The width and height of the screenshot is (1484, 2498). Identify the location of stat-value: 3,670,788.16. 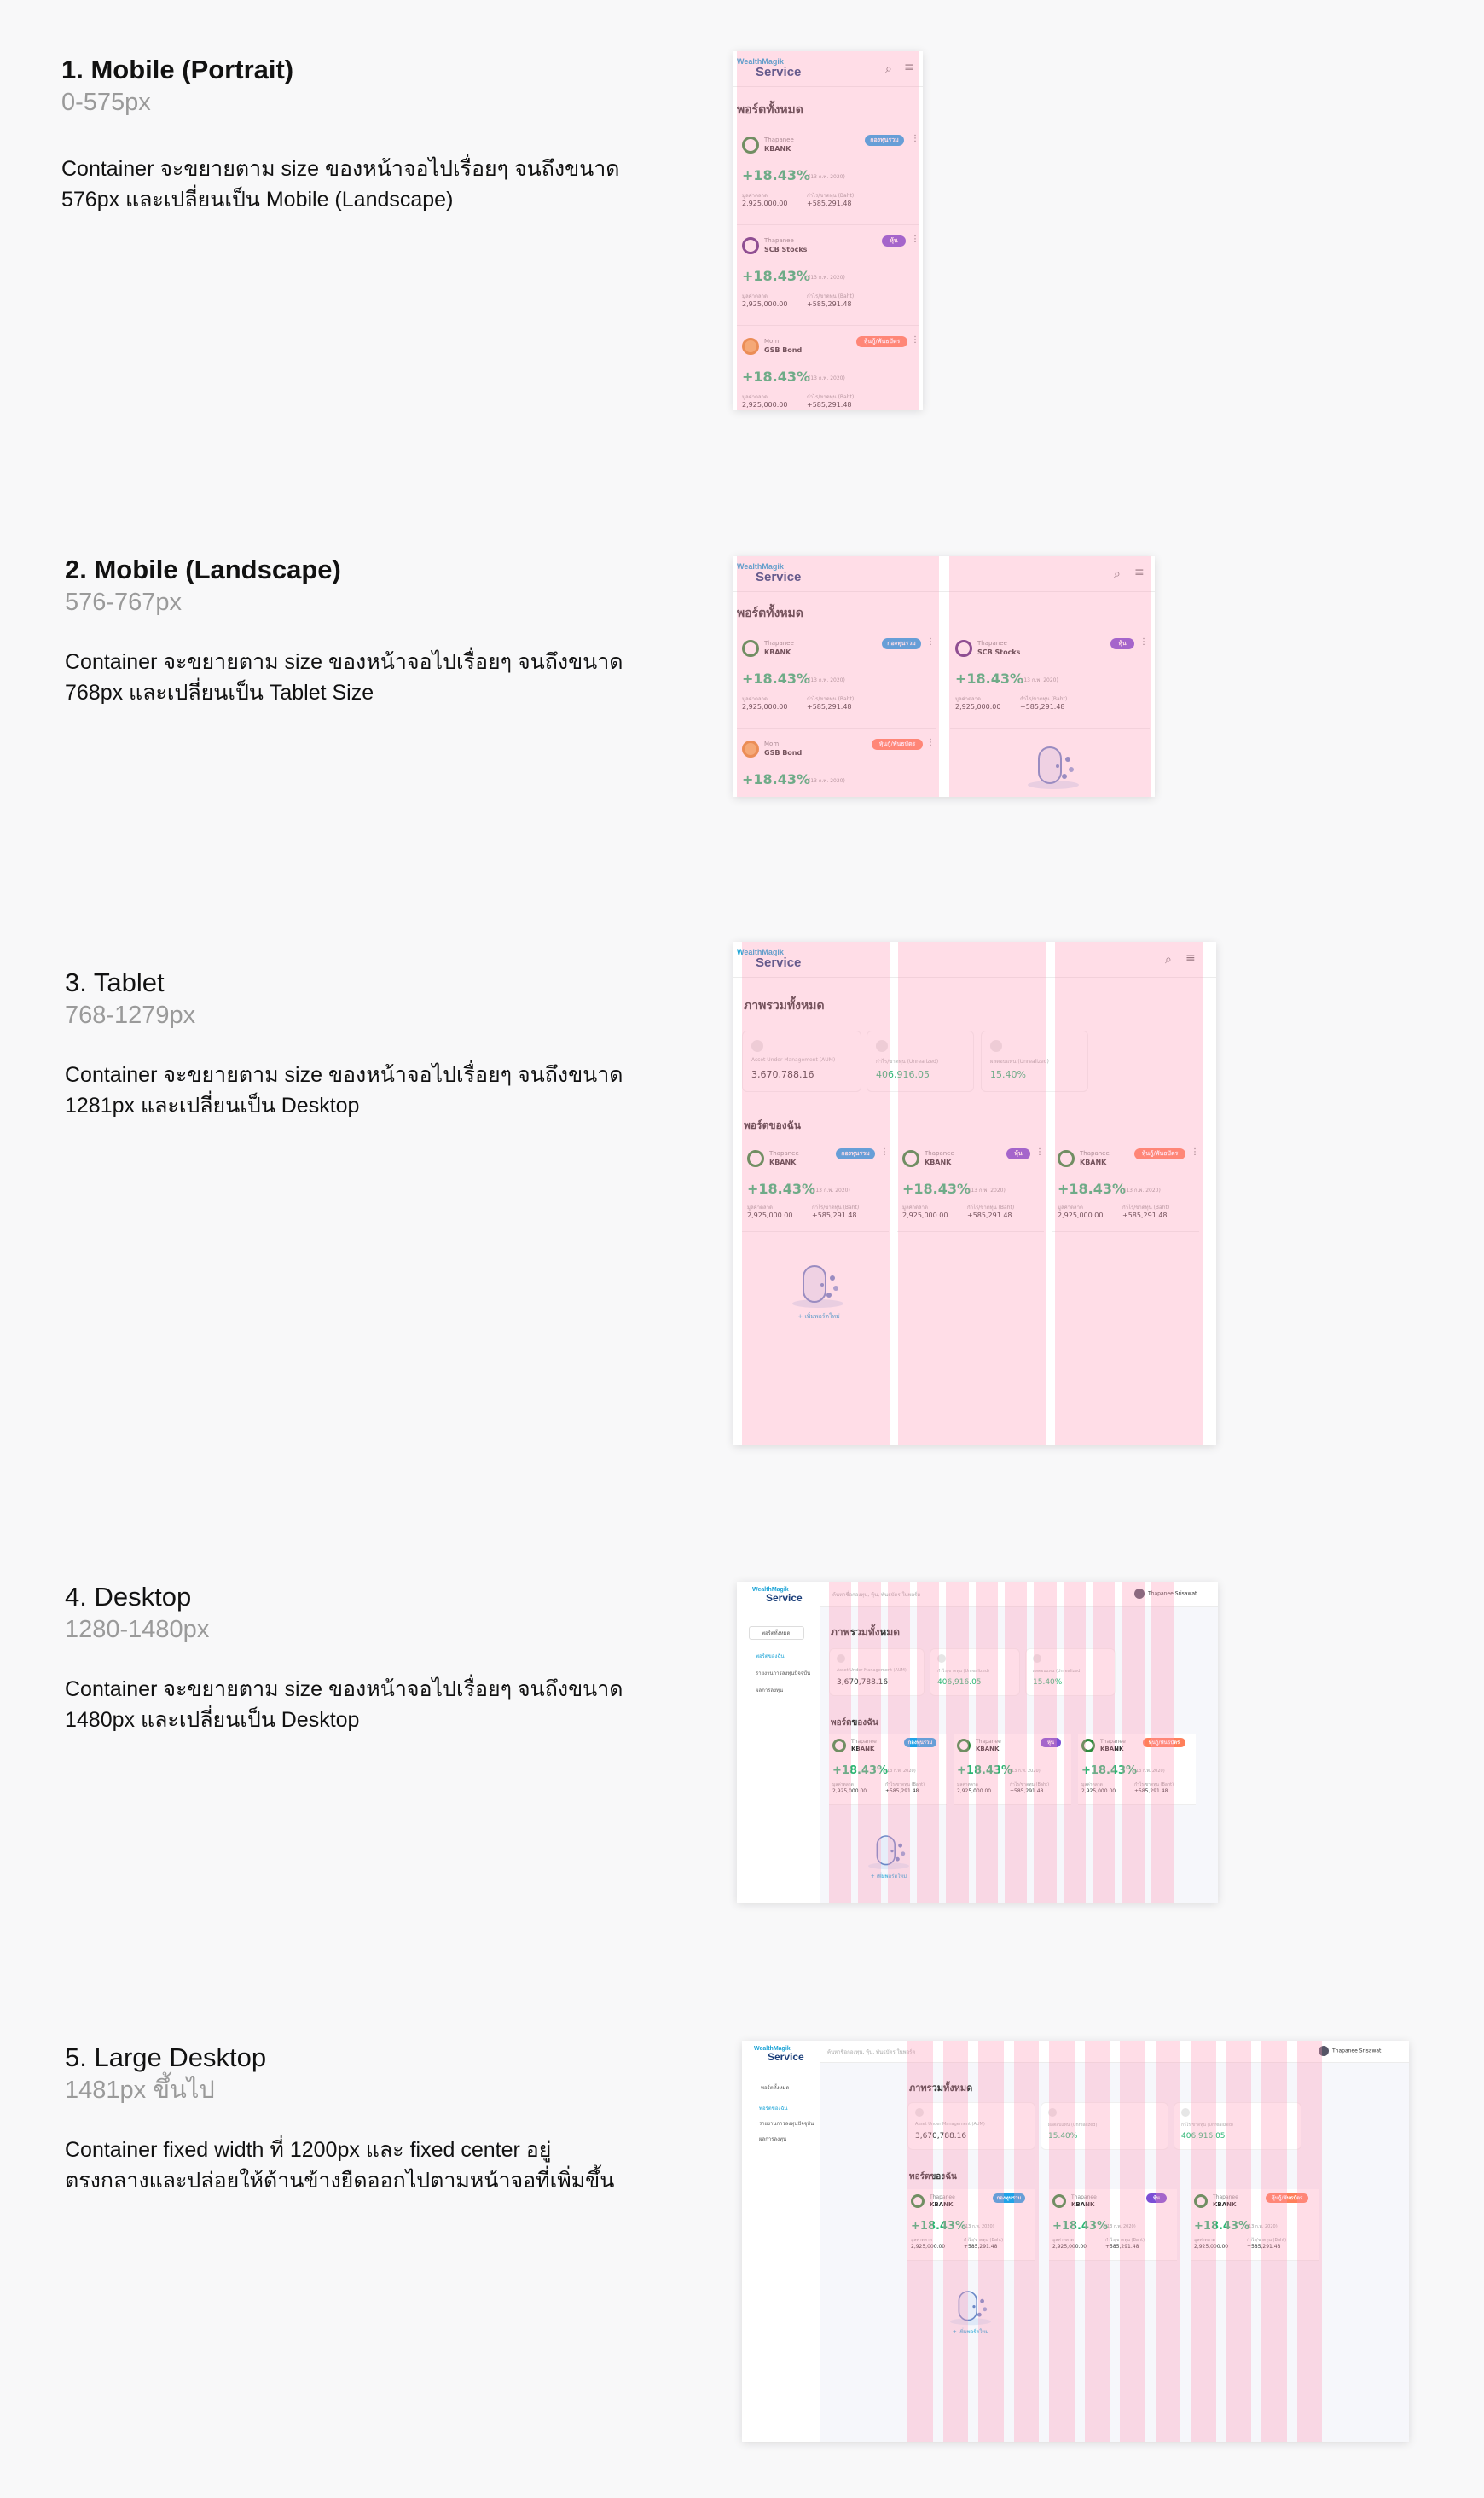
(782, 1074).